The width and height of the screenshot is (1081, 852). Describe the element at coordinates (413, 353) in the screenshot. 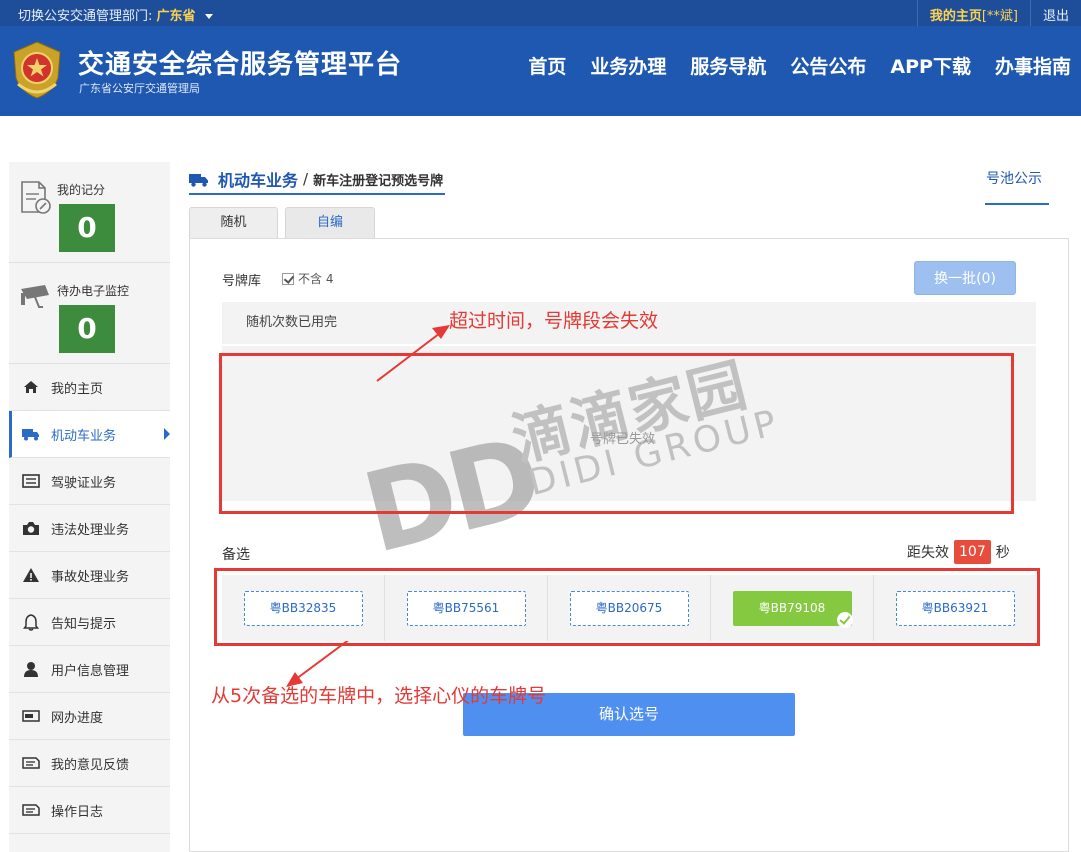

I see `annotation-arrow-top` at that location.